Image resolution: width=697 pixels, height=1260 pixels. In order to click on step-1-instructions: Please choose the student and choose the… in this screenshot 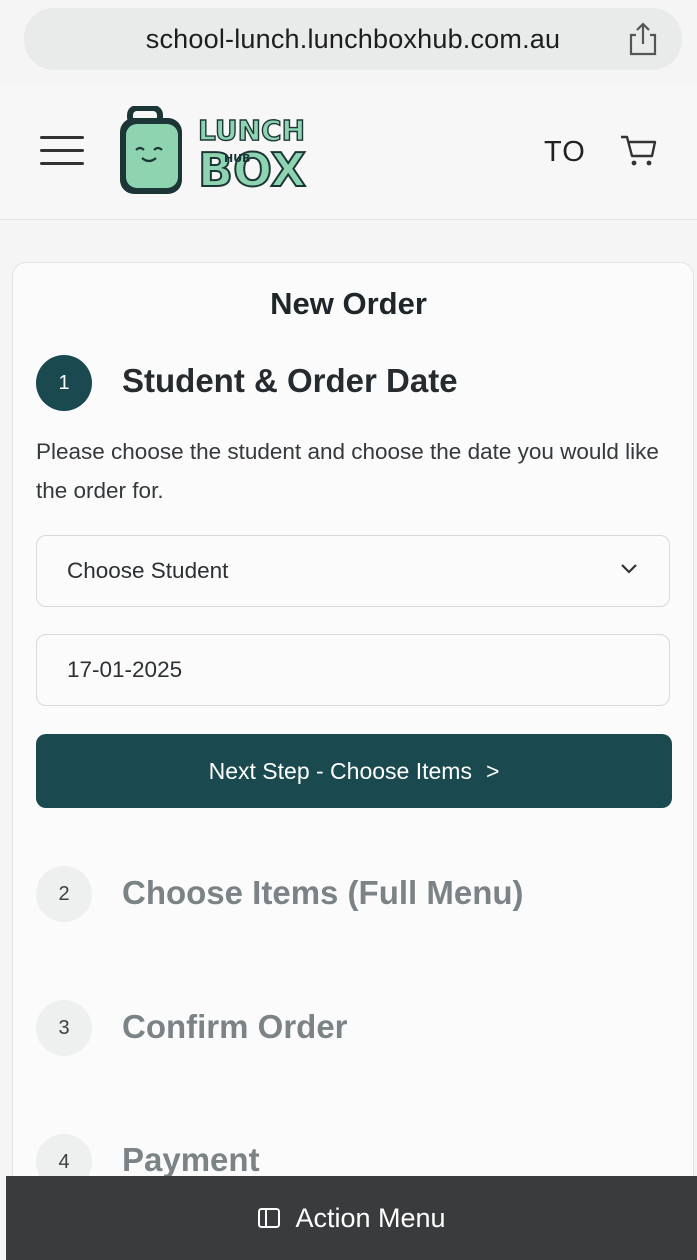, I will do `click(347, 471)`.